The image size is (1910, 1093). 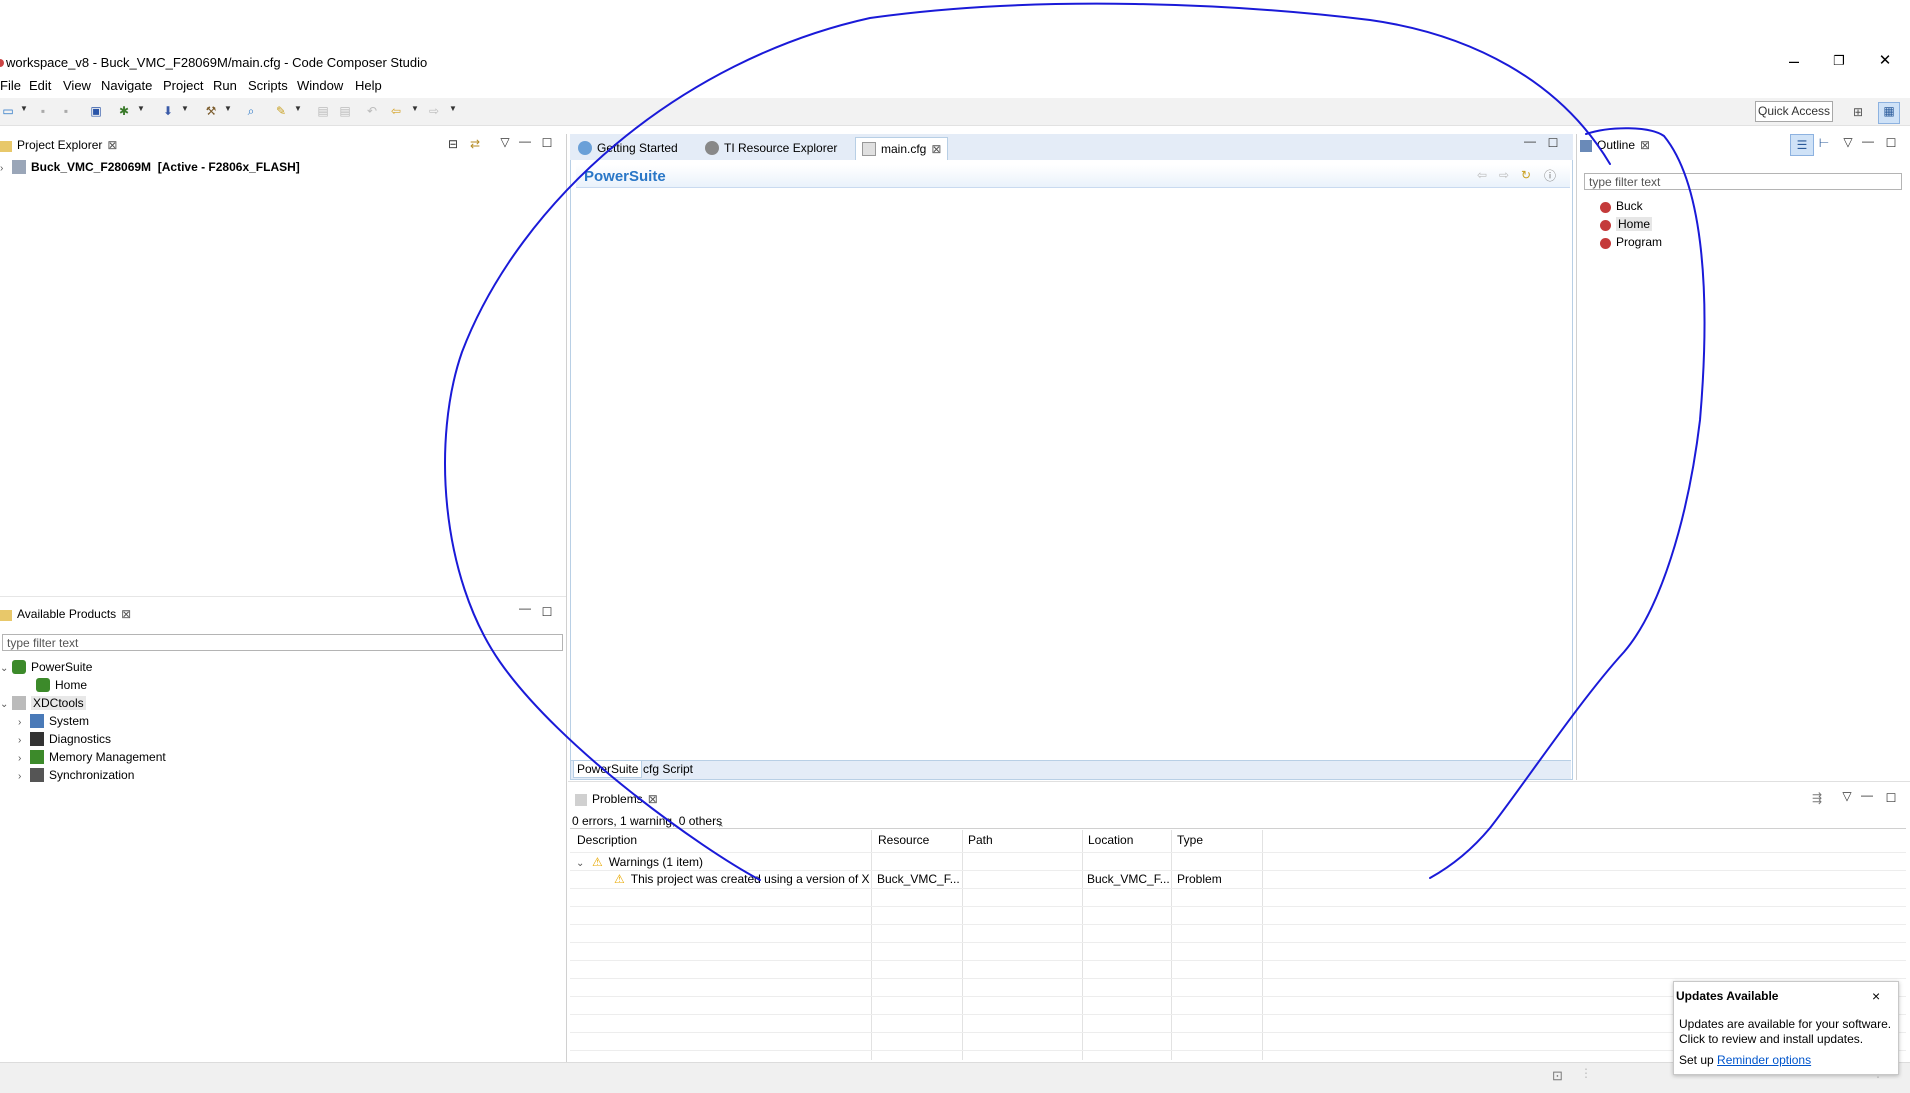 What do you see at coordinates (415, 108) in the screenshot?
I see `back-dropdown-icon: ▼` at bounding box center [415, 108].